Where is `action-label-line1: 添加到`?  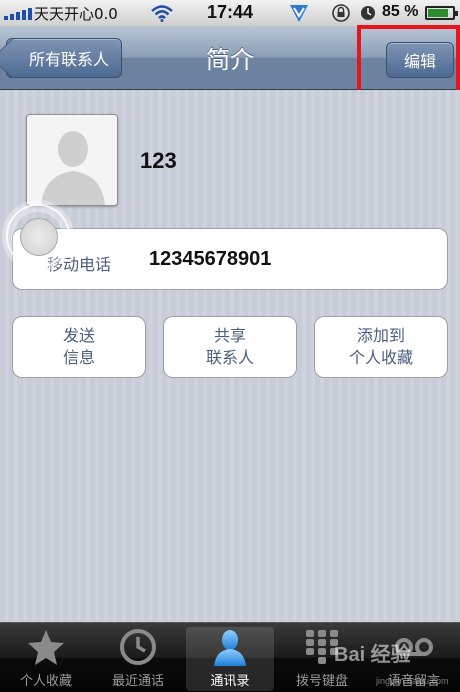 action-label-line1: 添加到 is located at coordinates (380, 335).